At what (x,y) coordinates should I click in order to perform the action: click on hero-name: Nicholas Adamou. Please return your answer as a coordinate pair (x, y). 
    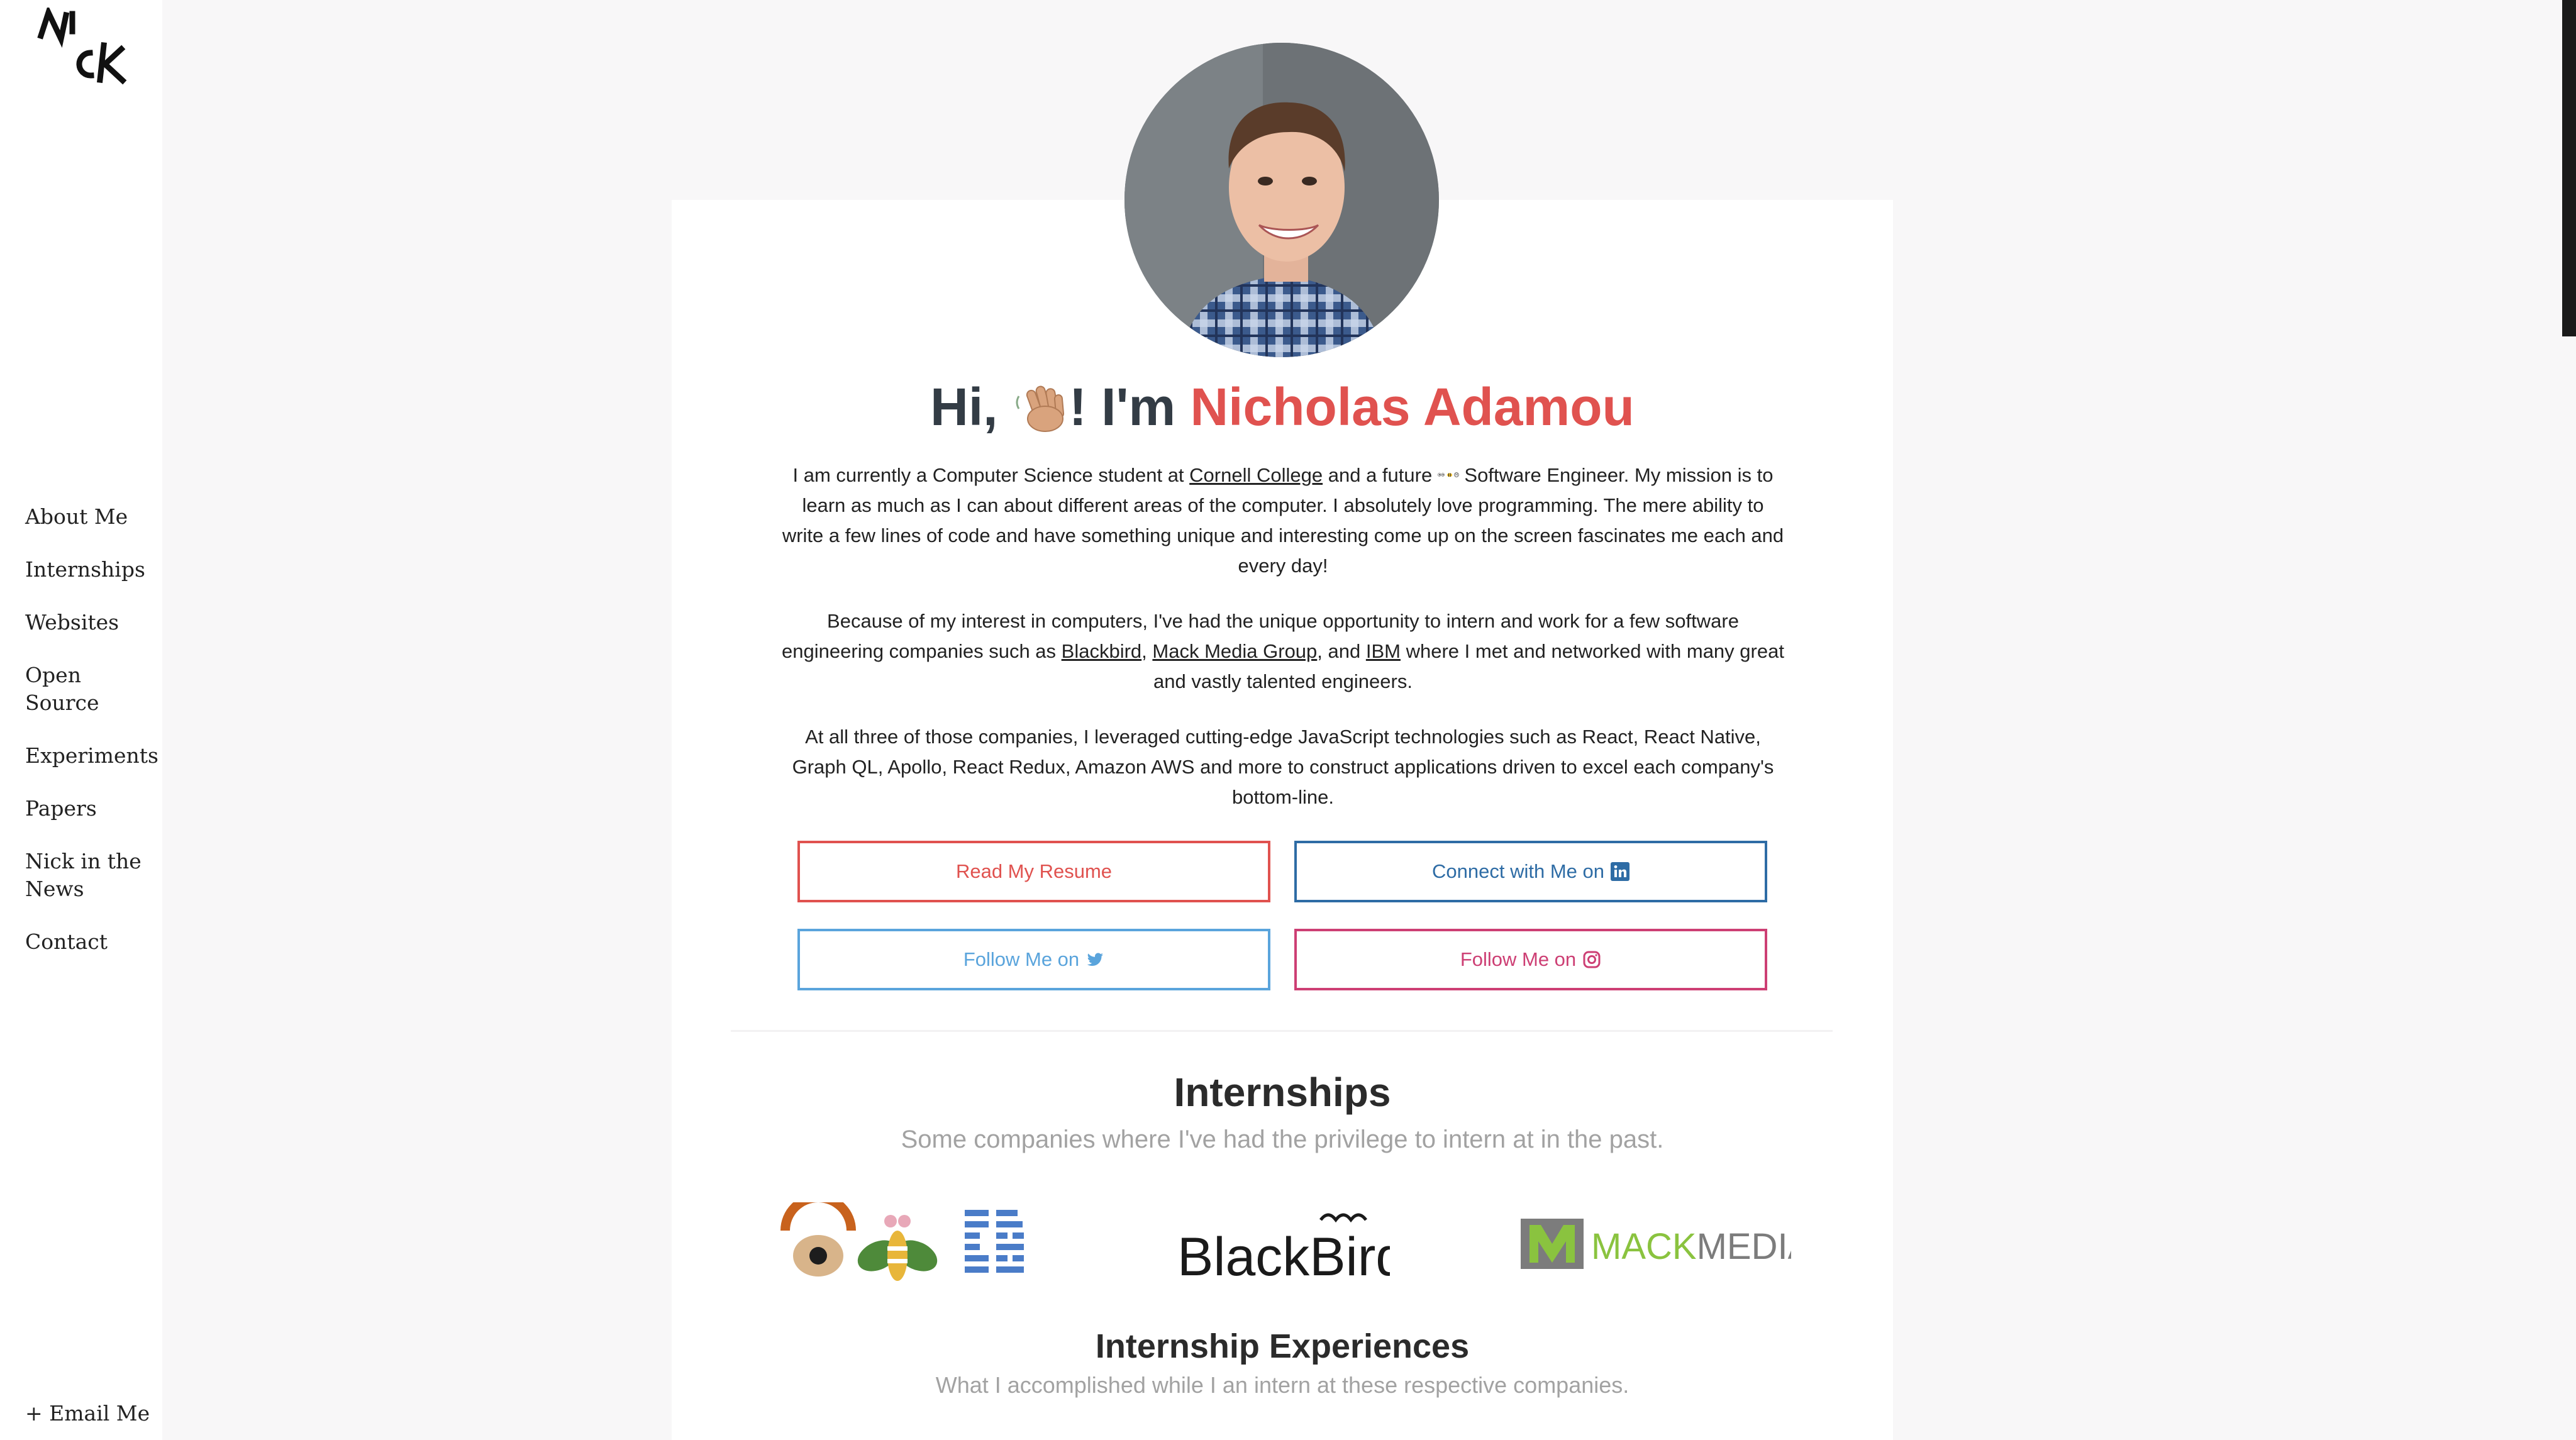
    Looking at the image, I should click on (1412, 406).